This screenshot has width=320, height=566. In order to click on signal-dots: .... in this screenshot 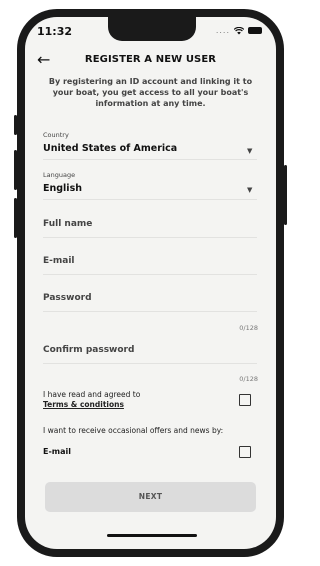, I will do `click(222, 30)`.